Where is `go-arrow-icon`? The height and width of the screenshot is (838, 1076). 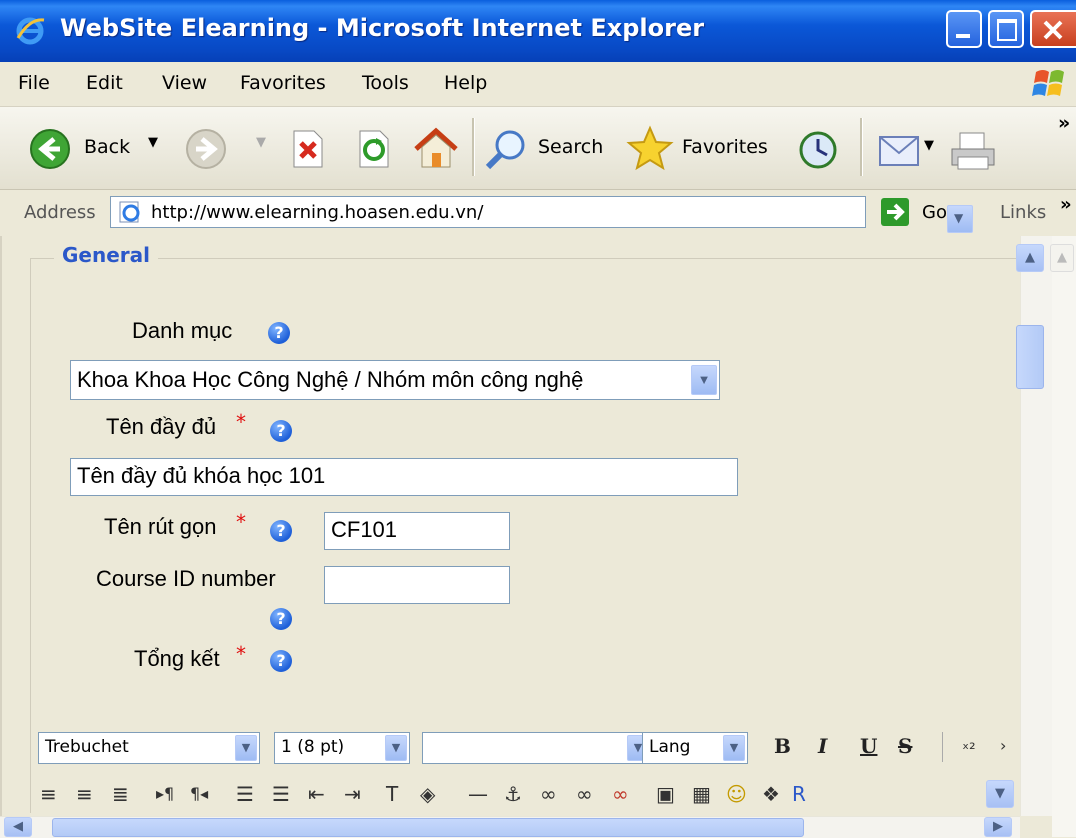
go-arrow-icon is located at coordinates (895, 212).